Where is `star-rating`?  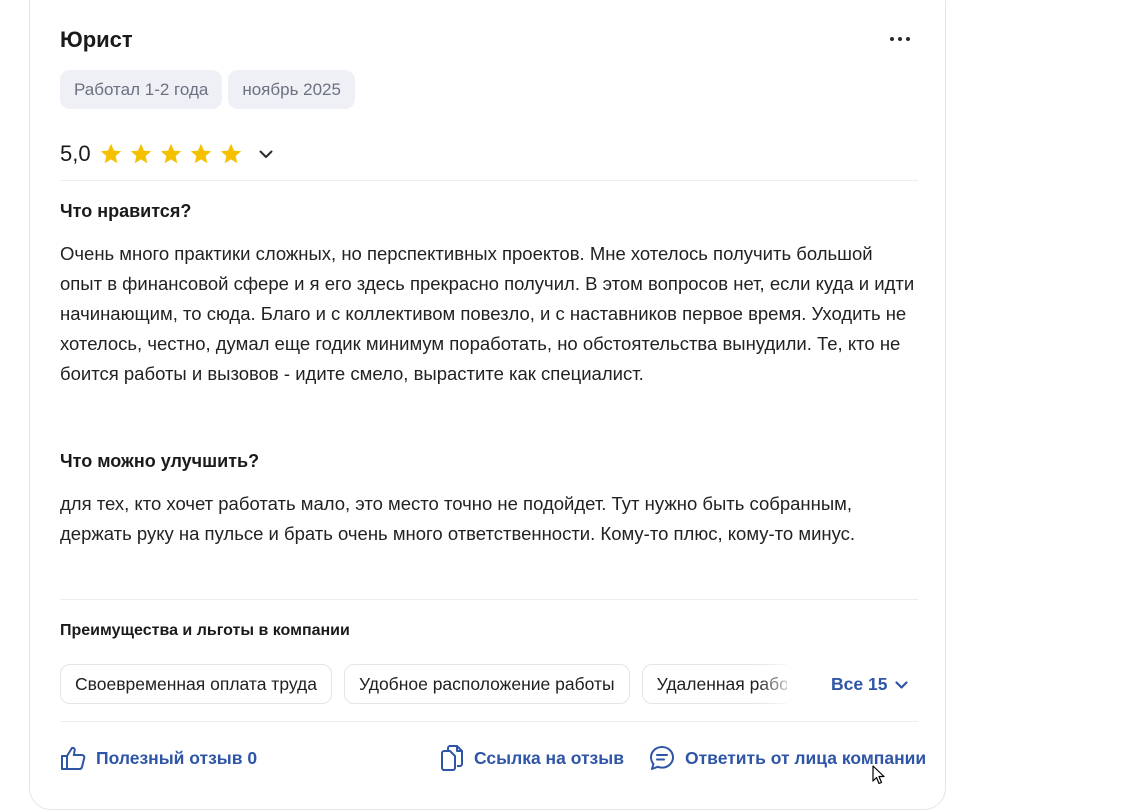 star-rating is located at coordinates (171, 154).